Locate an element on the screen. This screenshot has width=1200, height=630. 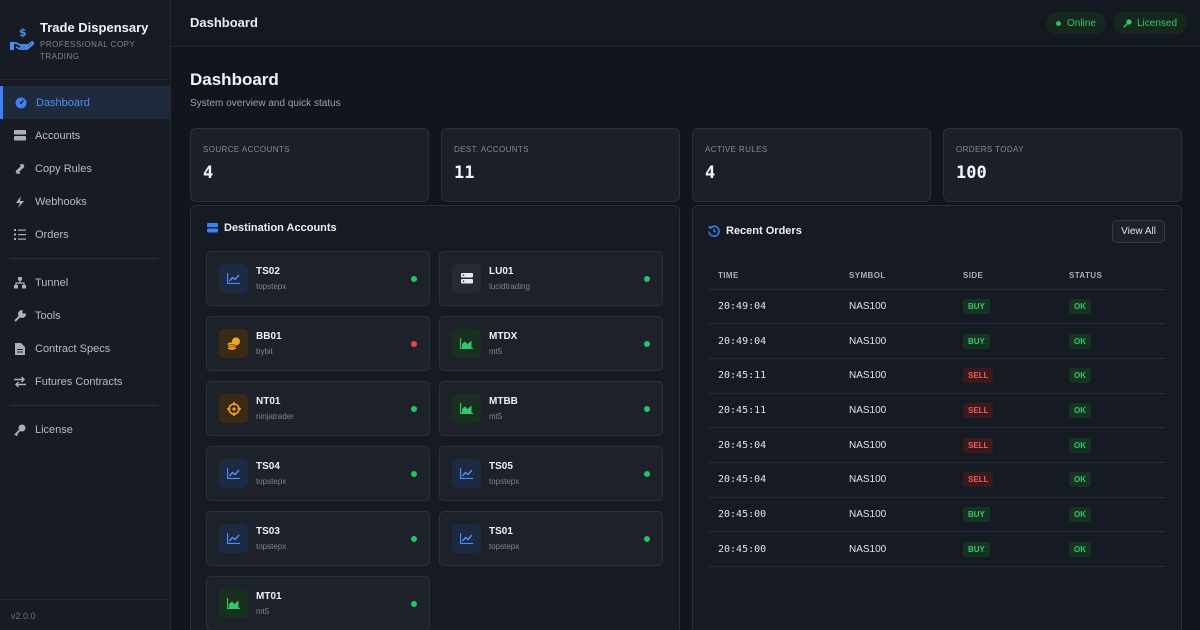
list-icon is located at coordinates (20, 235).